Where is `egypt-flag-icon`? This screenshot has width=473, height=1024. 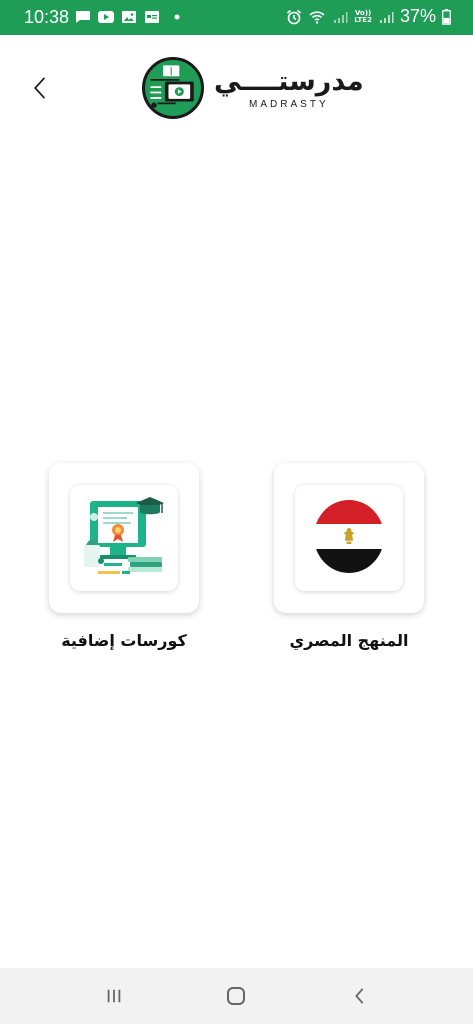
egypt-flag-icon is located at coordinates (349, 536).